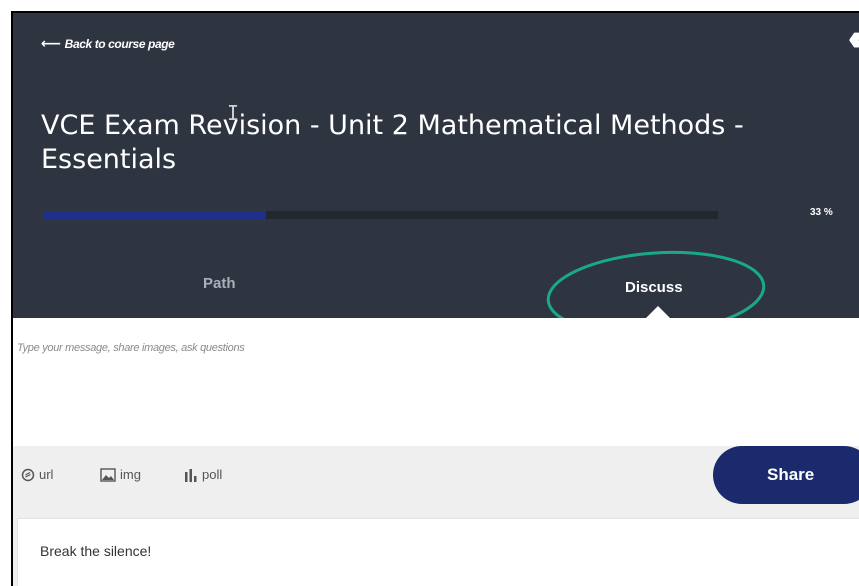 The height and width of the screenshot is (586, 859). I want to click on tab-discuss: Discuss, so click(654, 287).